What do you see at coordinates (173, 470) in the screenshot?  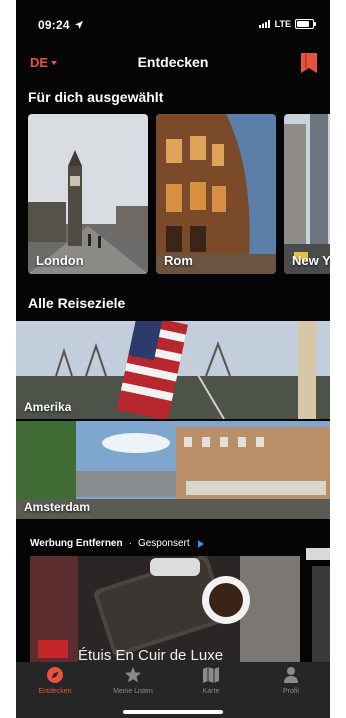 I see `destination-row-amsterdam: Amsterdam` at bounding box center [173, 470].